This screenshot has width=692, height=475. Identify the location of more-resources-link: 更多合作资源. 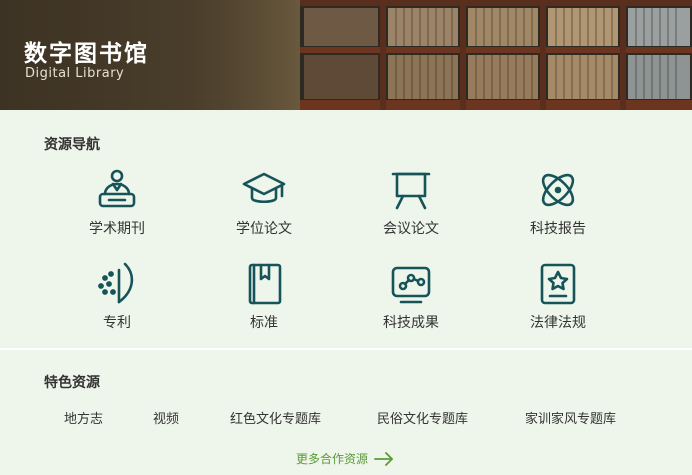
(345, 458).